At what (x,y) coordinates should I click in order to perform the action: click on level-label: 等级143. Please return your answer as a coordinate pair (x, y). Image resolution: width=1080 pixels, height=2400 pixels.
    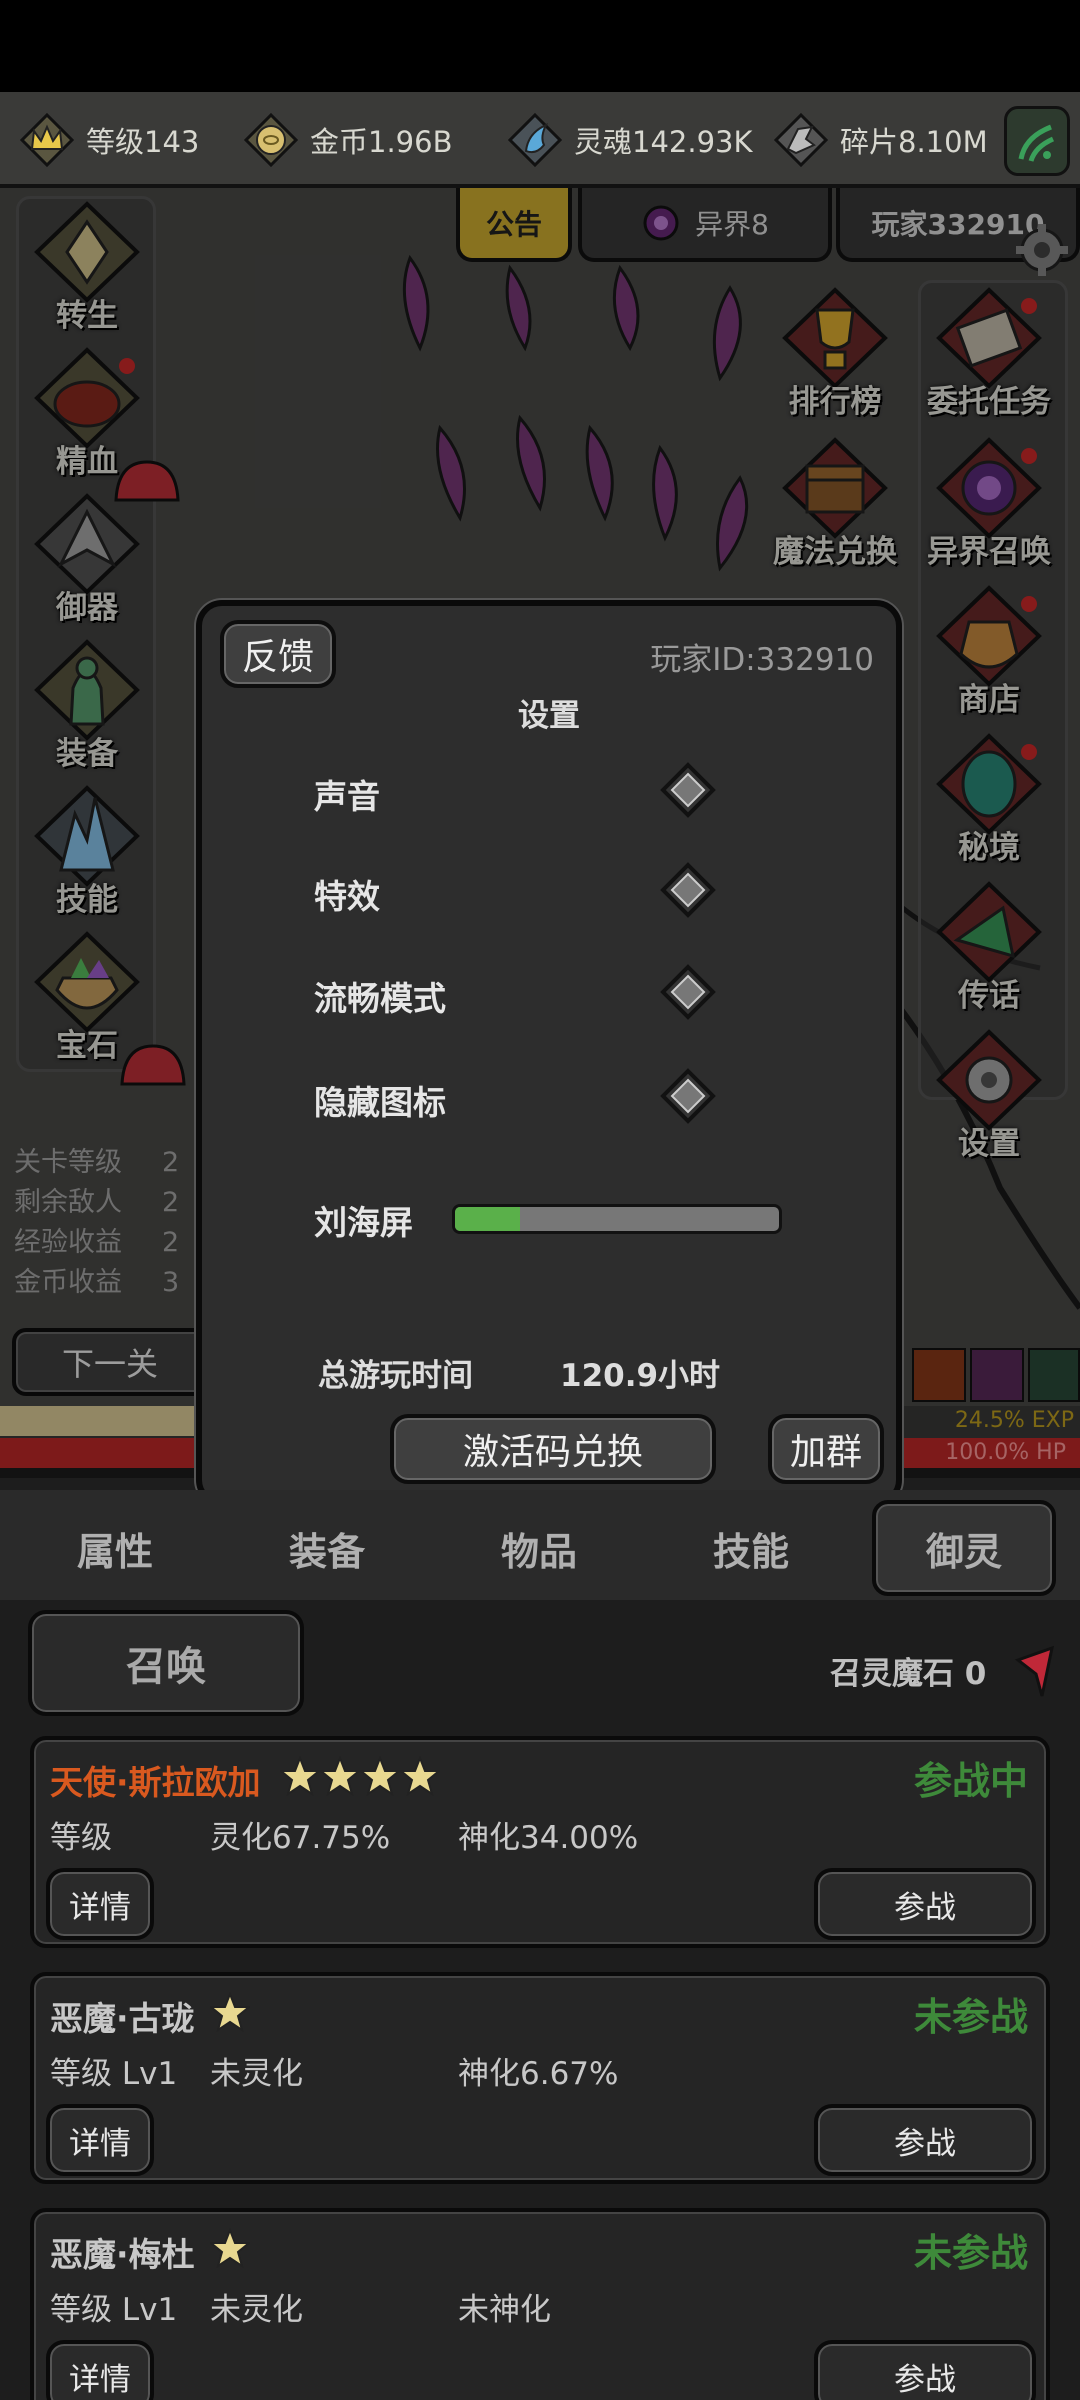
    Looking at the image, I should click on (143, 142).